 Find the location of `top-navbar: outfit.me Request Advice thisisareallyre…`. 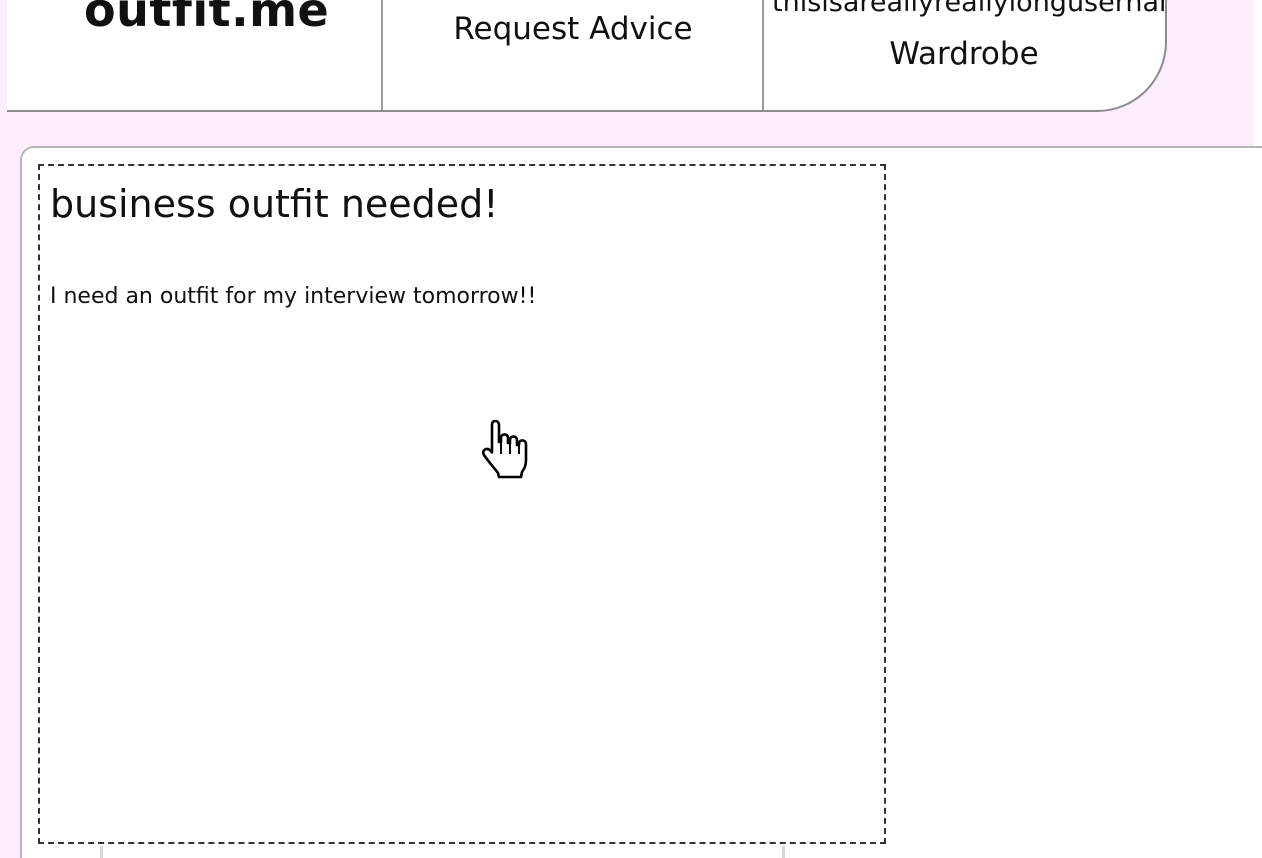

top-navbar: outfit.me Request Advice thisisareallyre… is located at coordinates (587, 56).